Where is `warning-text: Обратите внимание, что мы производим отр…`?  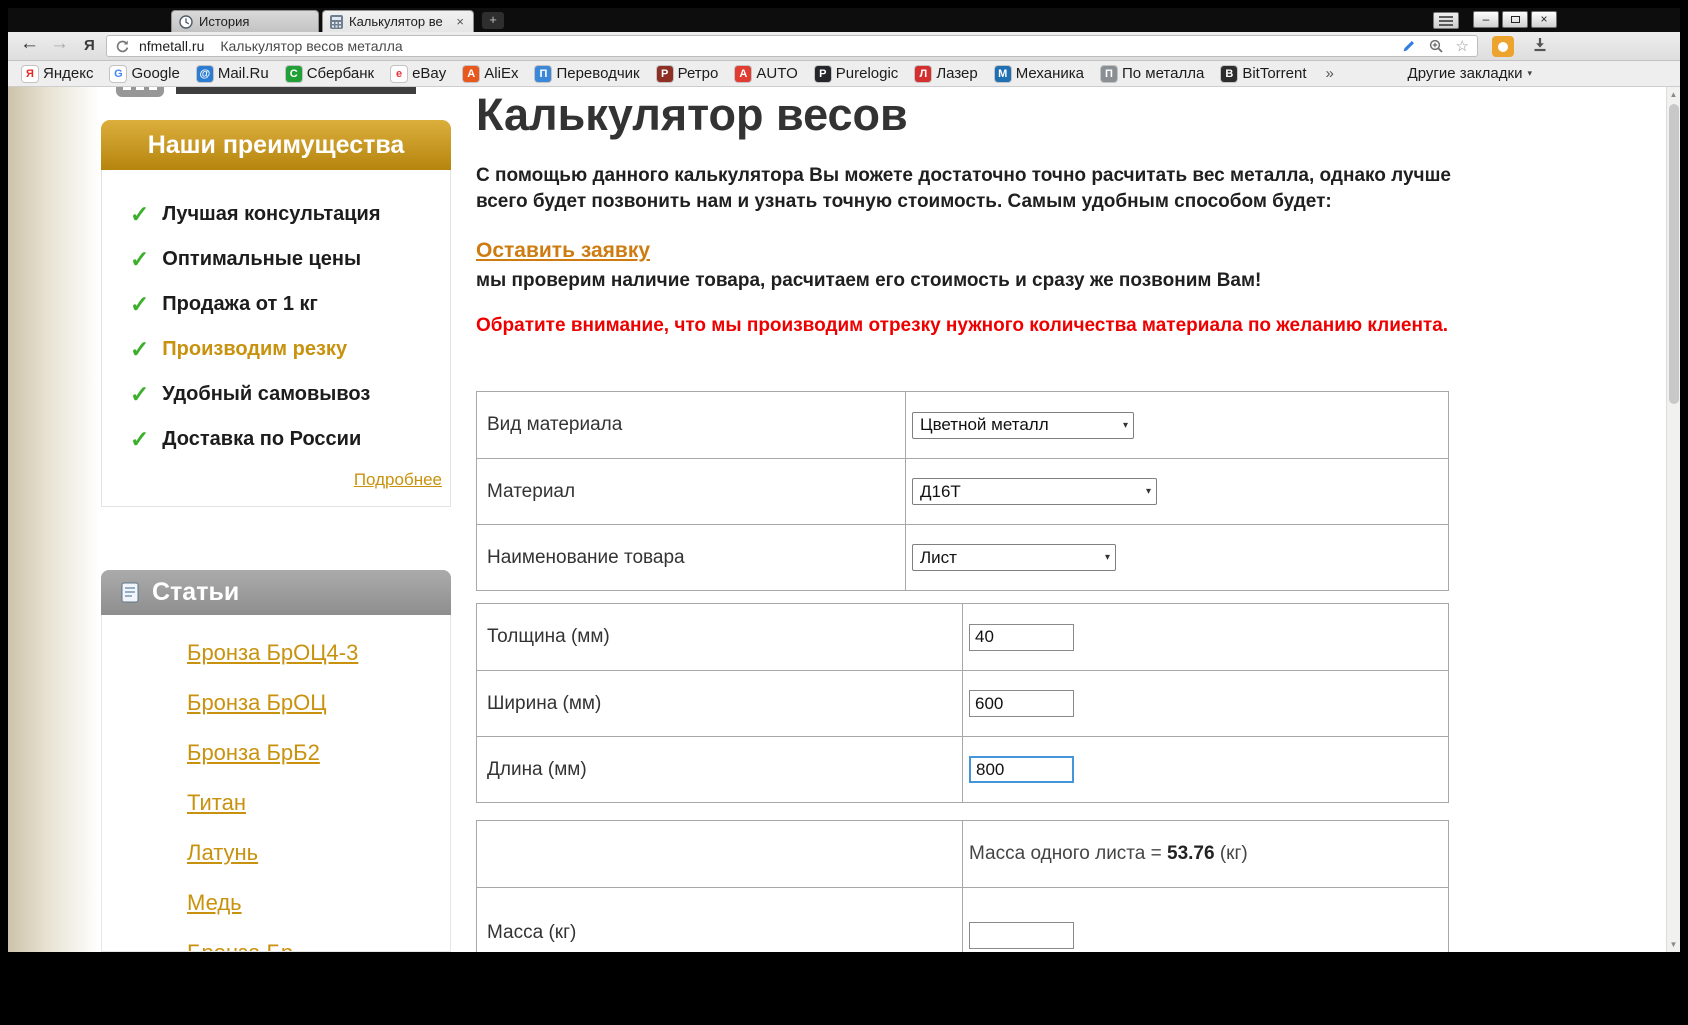 warning-text: Обратите внимание, что мы производим отр… is located at coordinates (962, 325).